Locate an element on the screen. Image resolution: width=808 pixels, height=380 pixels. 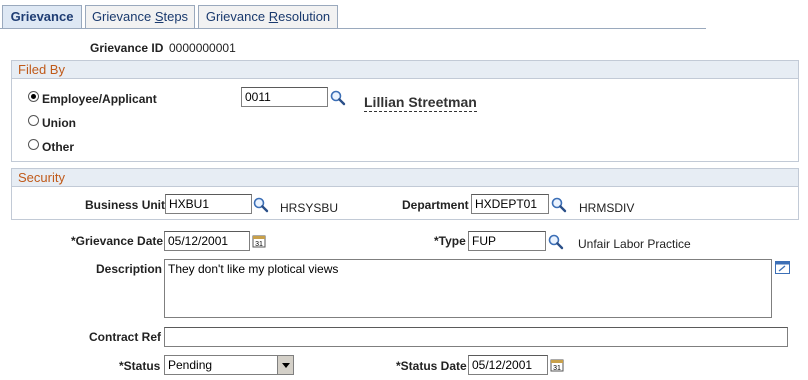
contract-ref-label: Contract Ref is located at coordinates (125, 337).